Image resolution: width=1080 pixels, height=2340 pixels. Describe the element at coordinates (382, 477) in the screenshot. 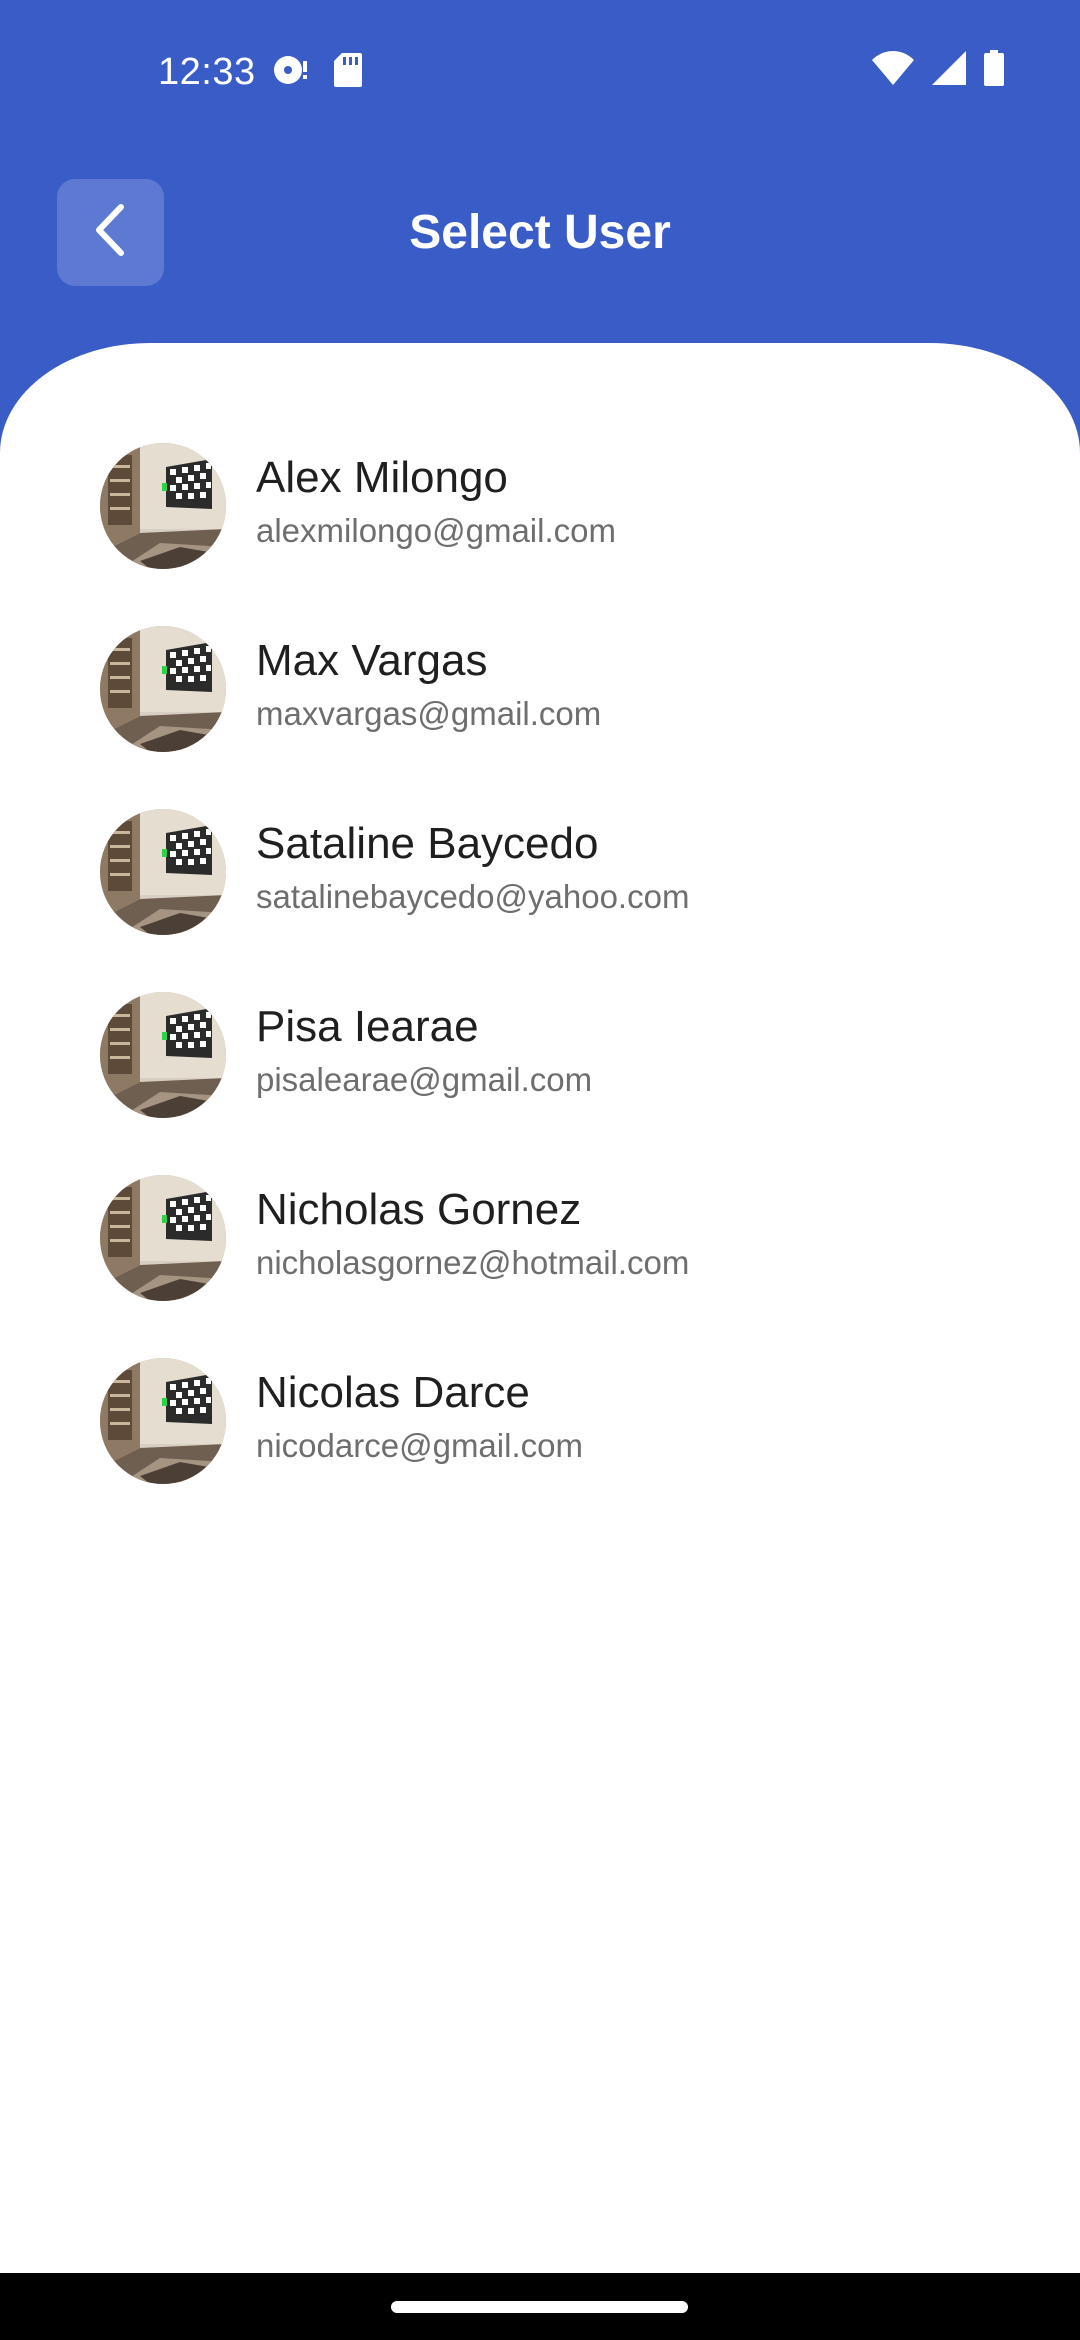

I see `user-name: Alex Milongo` at that location.